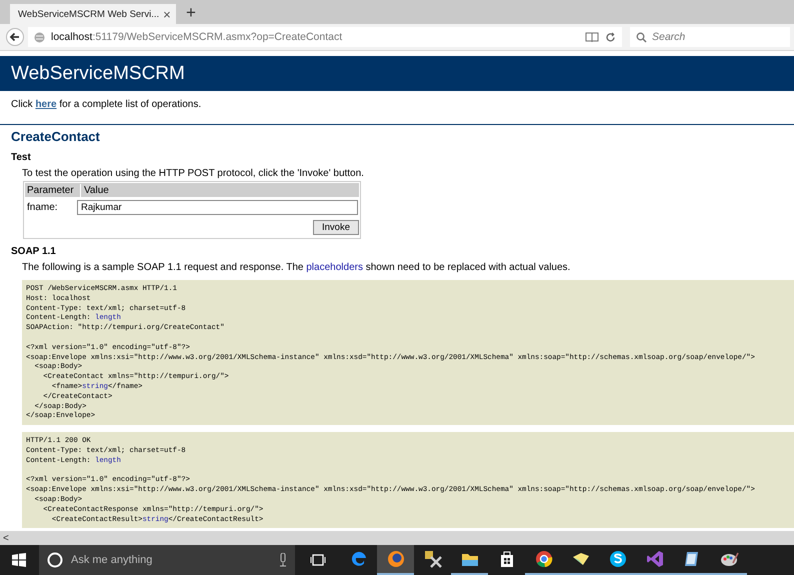 This screenshot has height=575, width=794. Describe the element at coordinates (397, 73) in the screenshot. I see `page-banner: WebServiceMSCRM` at that location.